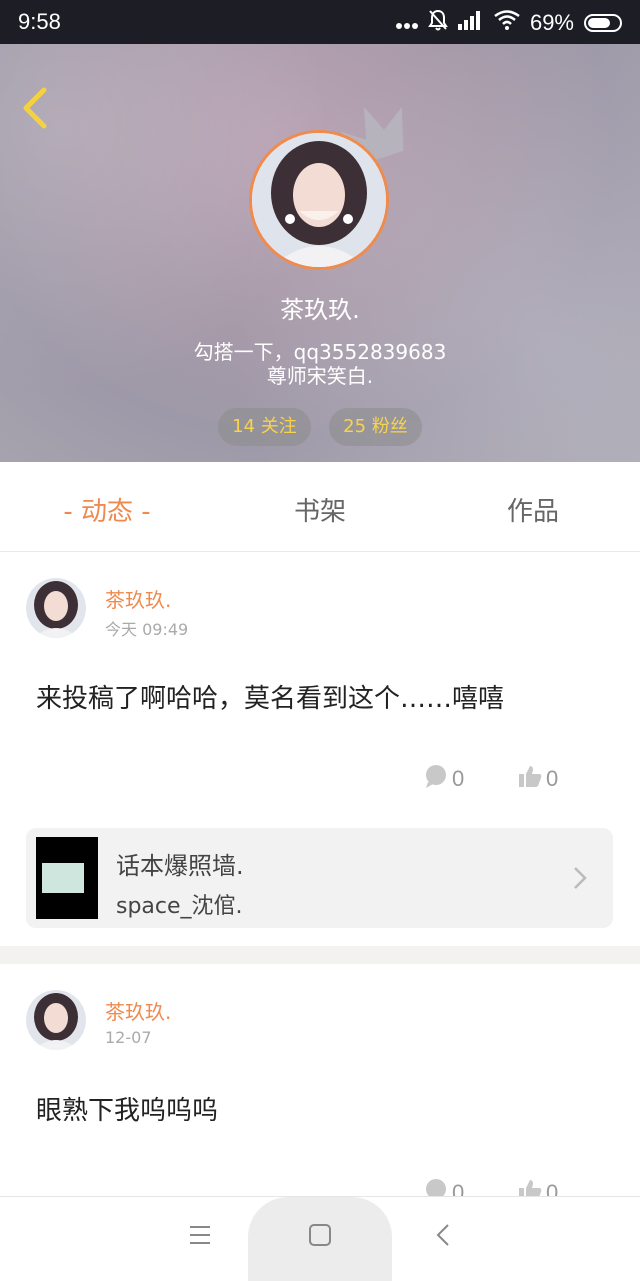 Image resolution: width=640 pixels, height=1281 pixels. What do you see at coordinates (320, 22) in the screenshot?
I see `status-bar: 9:58 69%` at bounding box center [320, 22].